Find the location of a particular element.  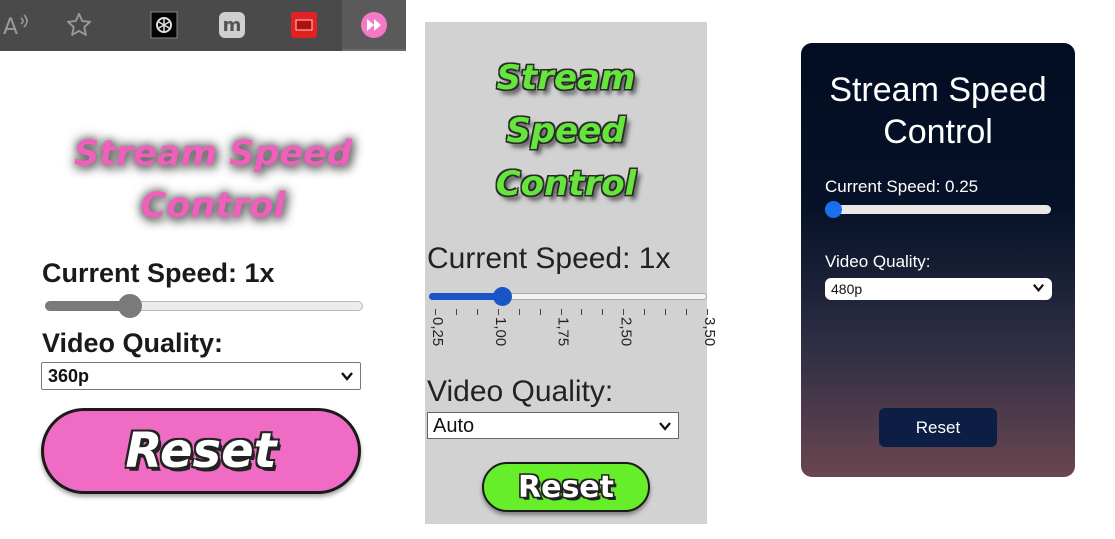

svg-text: m is located at coordinates (232, 25).